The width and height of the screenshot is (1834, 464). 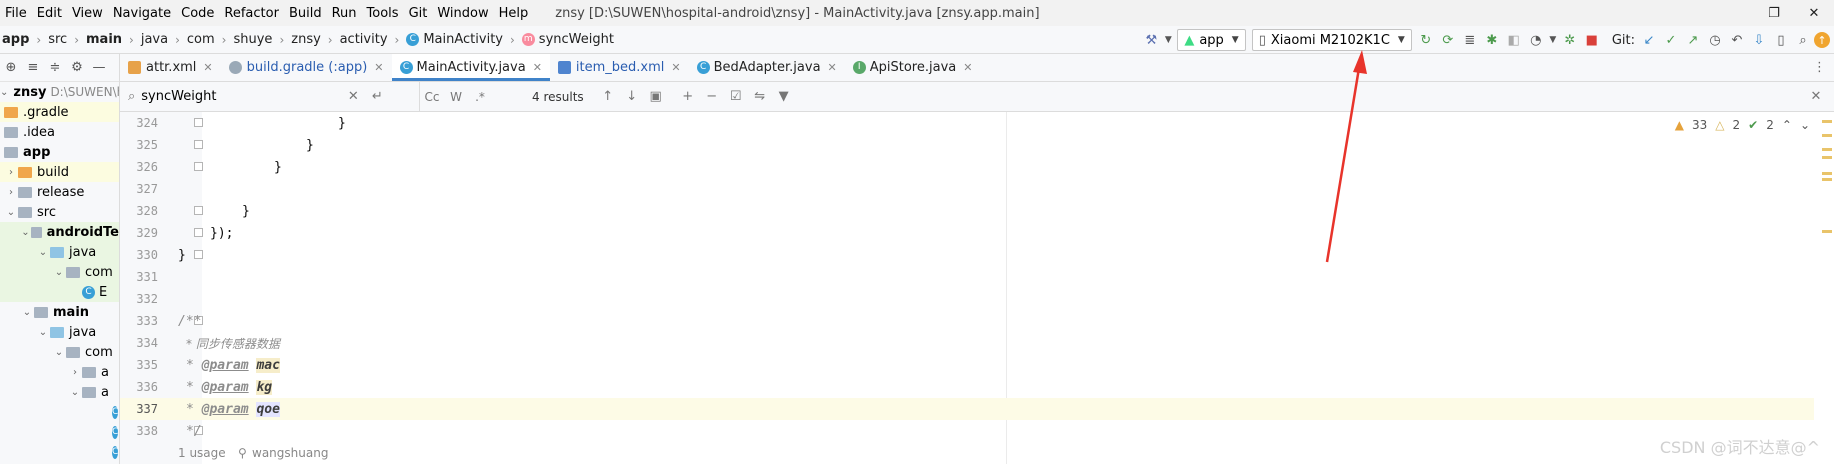 I want to click on coverage-icon: ◧, so click(x=1514, y=40).